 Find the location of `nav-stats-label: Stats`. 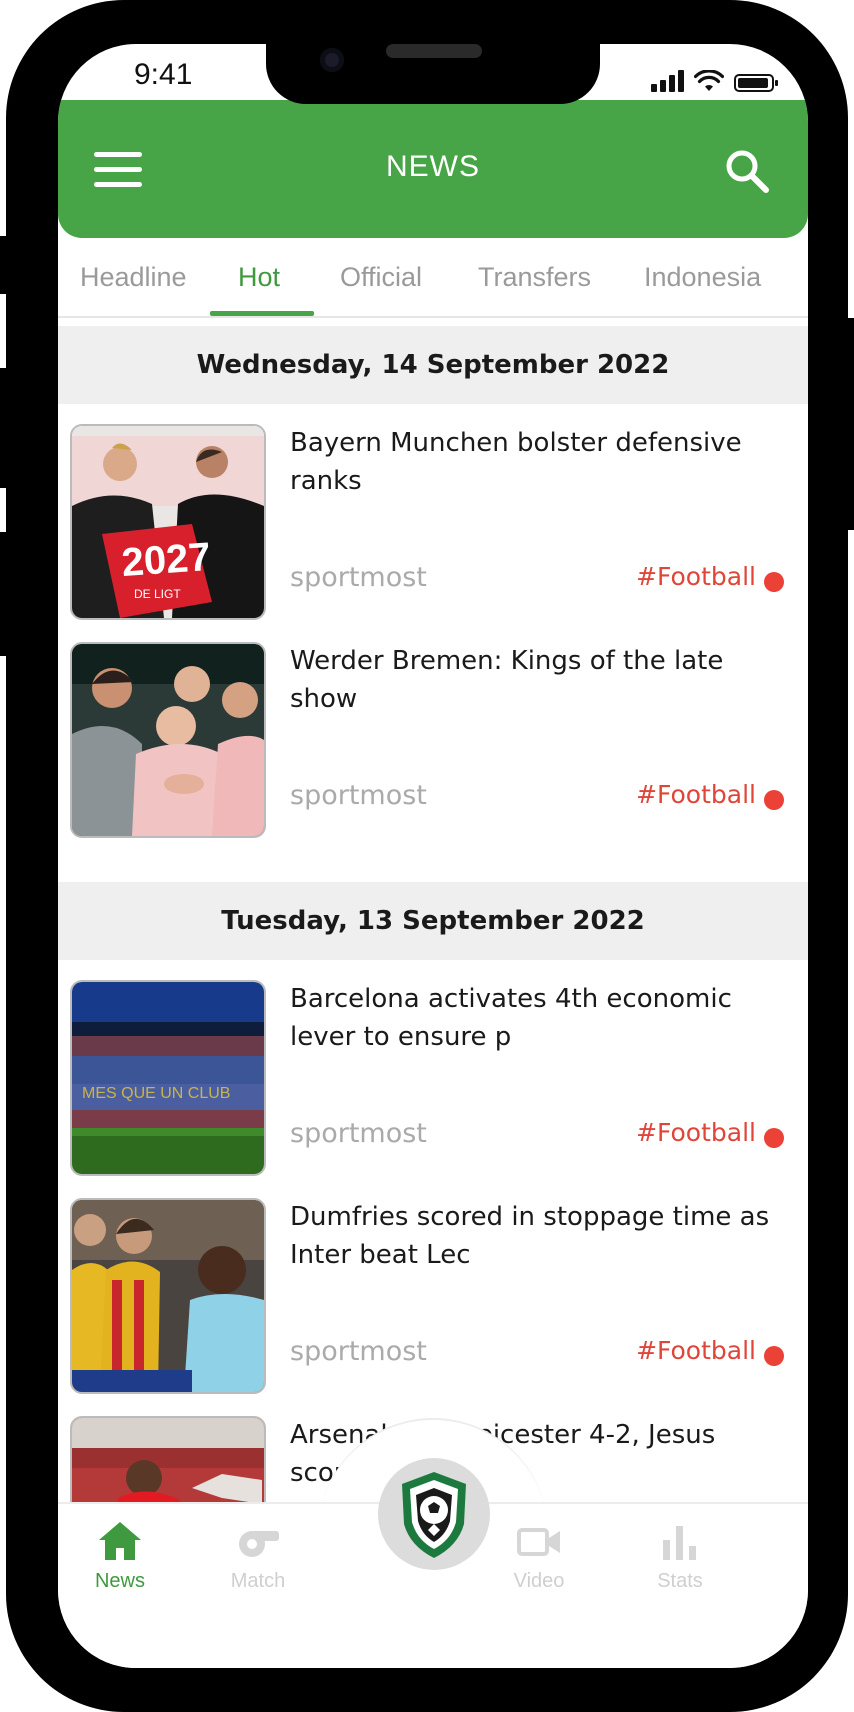

nav-stats-label: Stats is located at coordinates (680, 1581).